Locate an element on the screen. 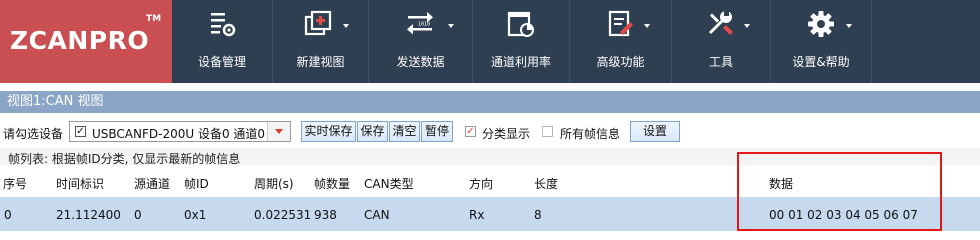 The image size is (980, 240). device-manage-icon is located at coordinates (223, 25).